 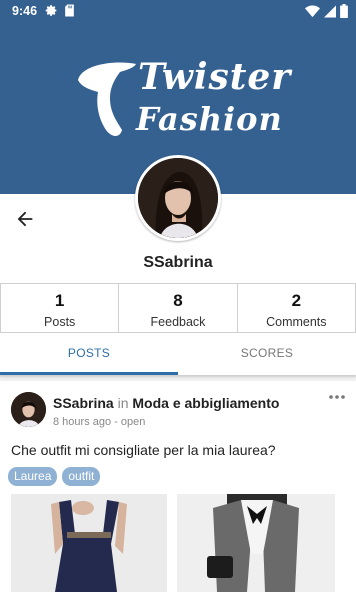 I want to click on post-tags: Laurea outfit, so click(x=54, y=476).